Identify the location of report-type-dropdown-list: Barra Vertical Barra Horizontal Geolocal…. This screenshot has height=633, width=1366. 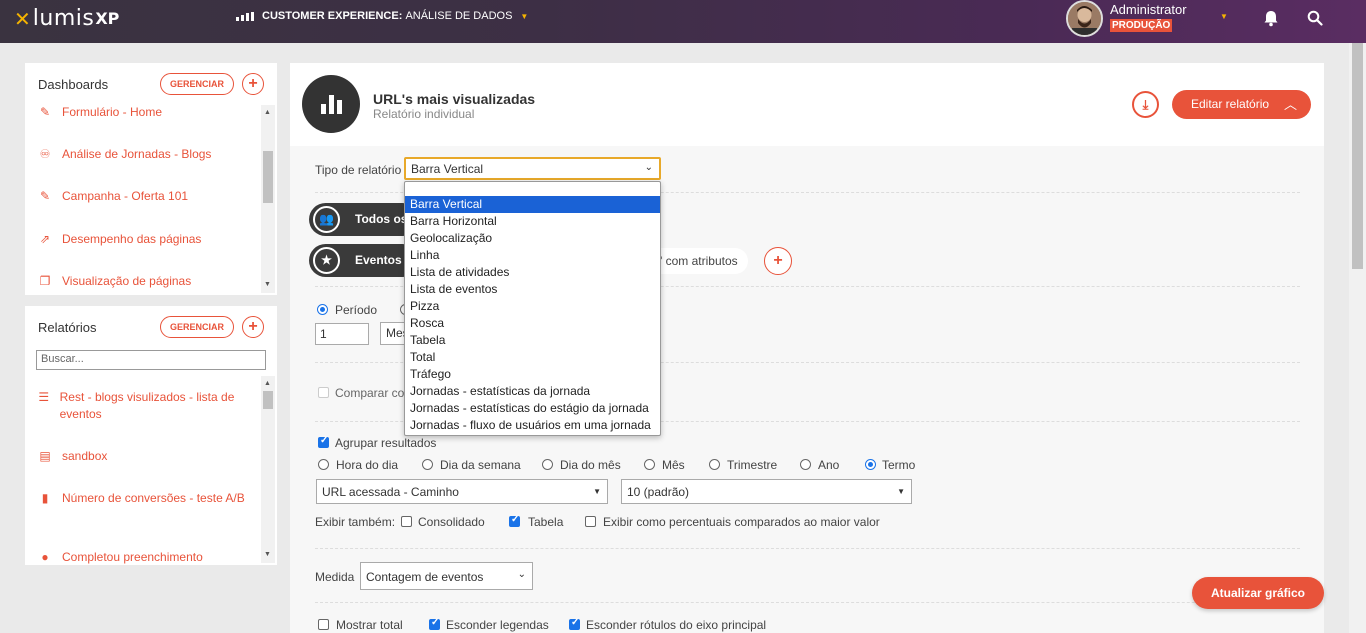
(532, 308).